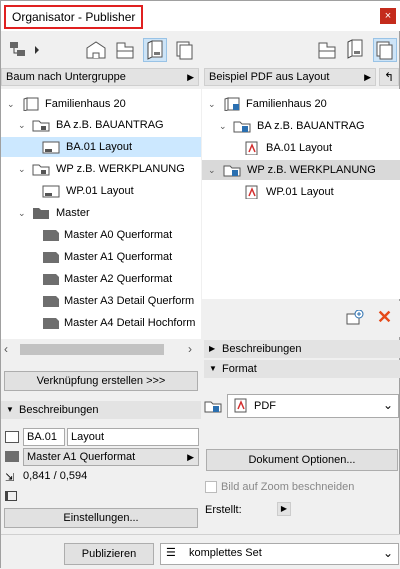 This screenshot has width=400, height=569. Describe the element at coordinates (109, 554) in the screenshot. I see `publish-button: Publizieren` at that location.